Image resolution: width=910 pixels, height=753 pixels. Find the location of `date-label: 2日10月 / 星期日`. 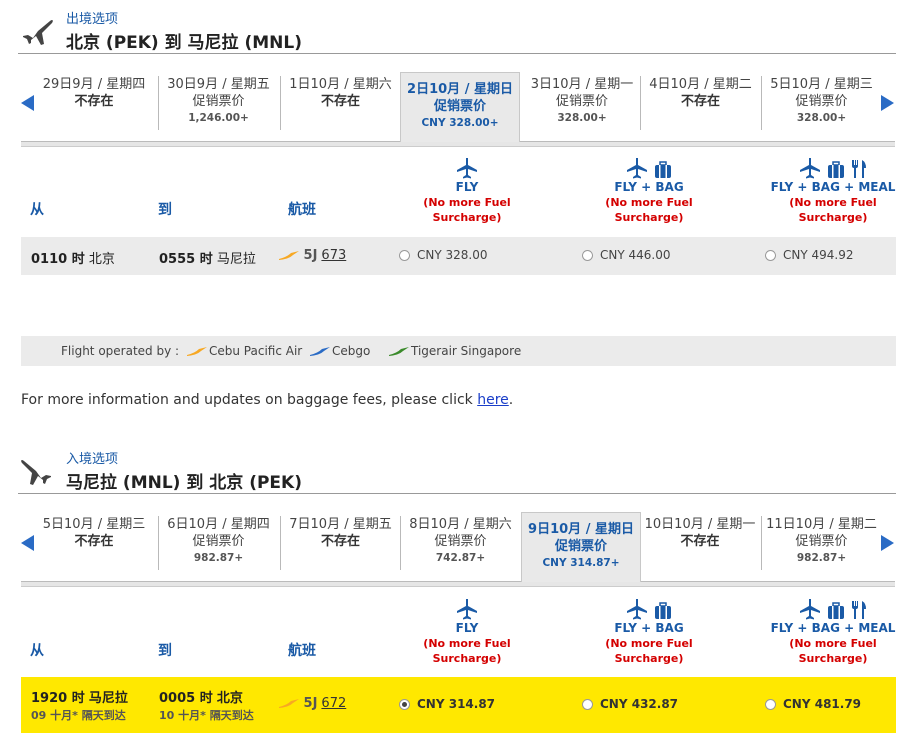

date-label: 2日10月 / 星期日 is located at coordinates (460, 89).